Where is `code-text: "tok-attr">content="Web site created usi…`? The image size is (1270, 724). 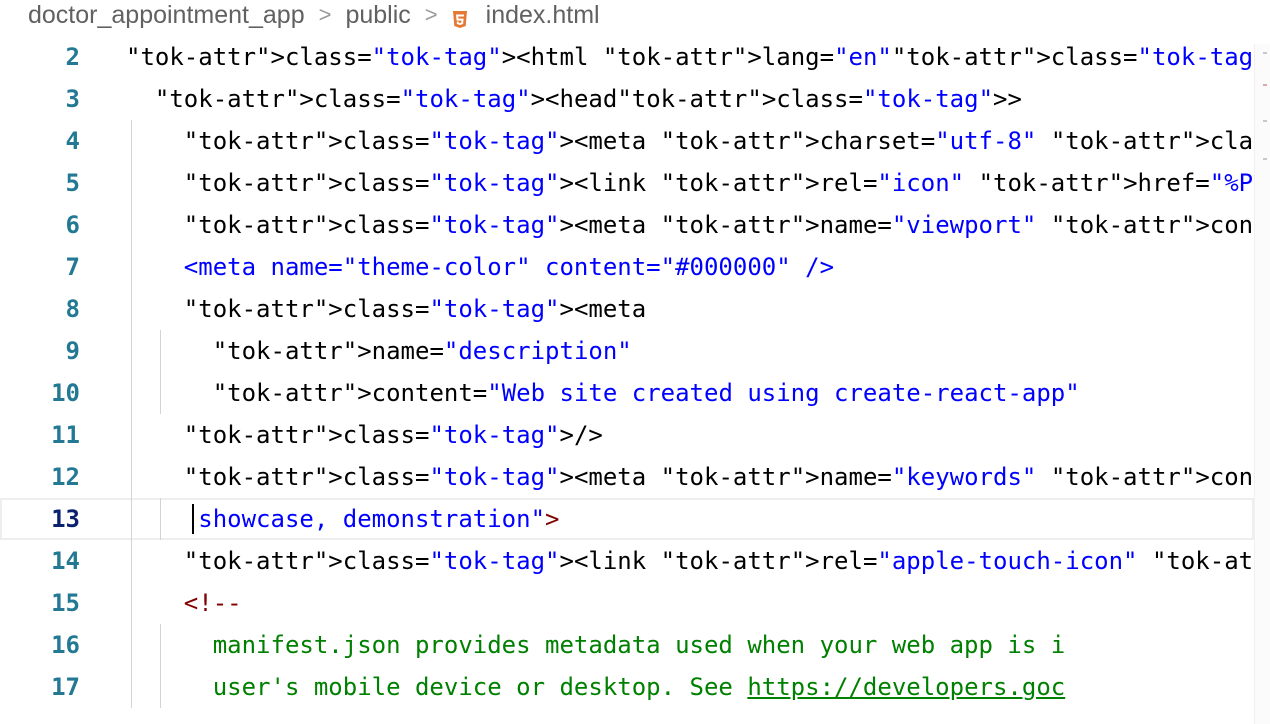
code-text: "tok-attr">content="Web site created usi… is located at coordinates (646, 393).